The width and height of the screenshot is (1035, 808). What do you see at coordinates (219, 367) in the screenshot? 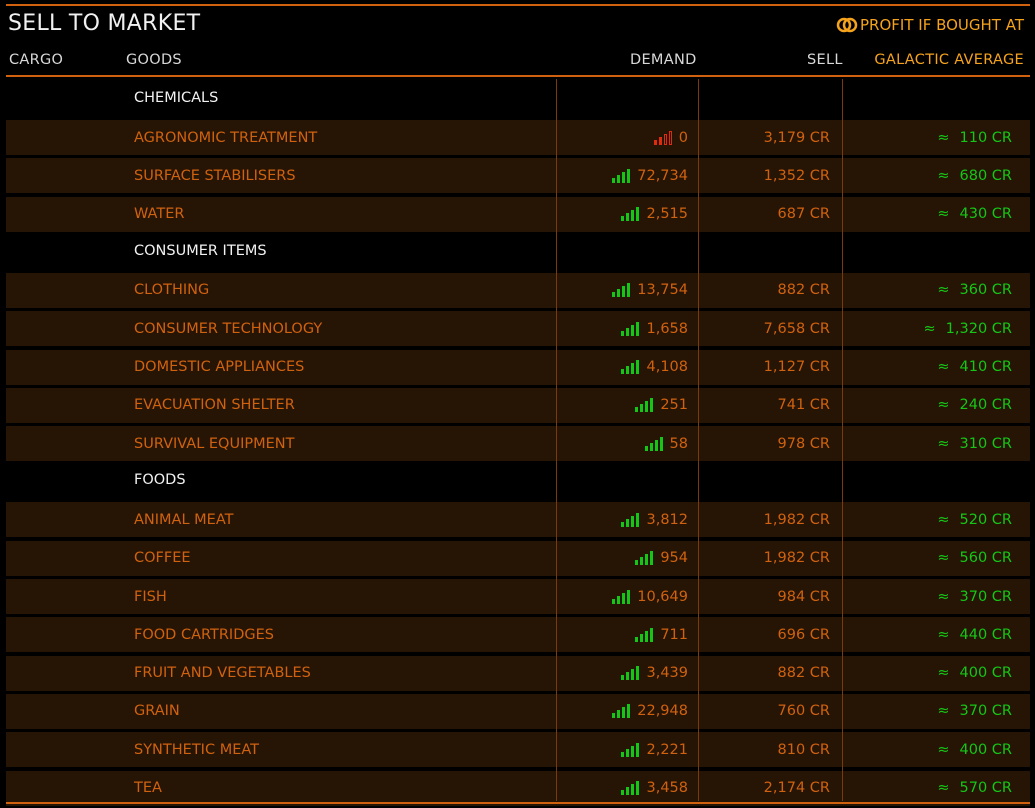
I see `goods-name: DOMESTIC APPLIANCES` at bounding box center [219, 367].